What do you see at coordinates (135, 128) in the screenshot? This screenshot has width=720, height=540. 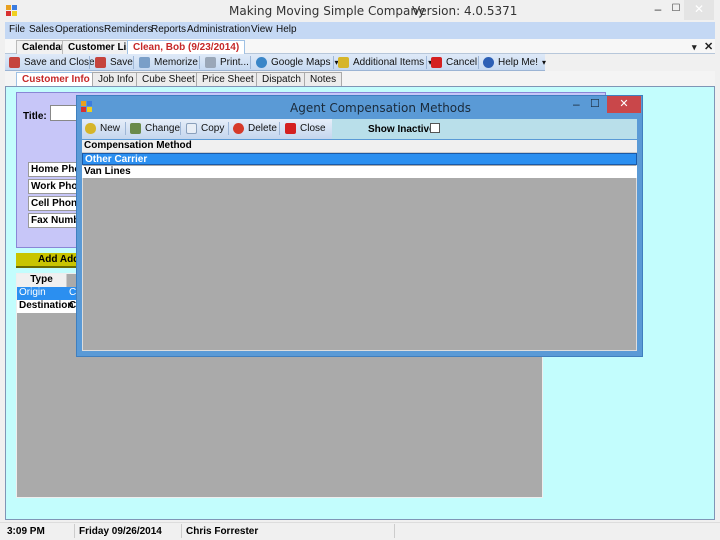 I see `change-icon` at bounding box center [135, 128].